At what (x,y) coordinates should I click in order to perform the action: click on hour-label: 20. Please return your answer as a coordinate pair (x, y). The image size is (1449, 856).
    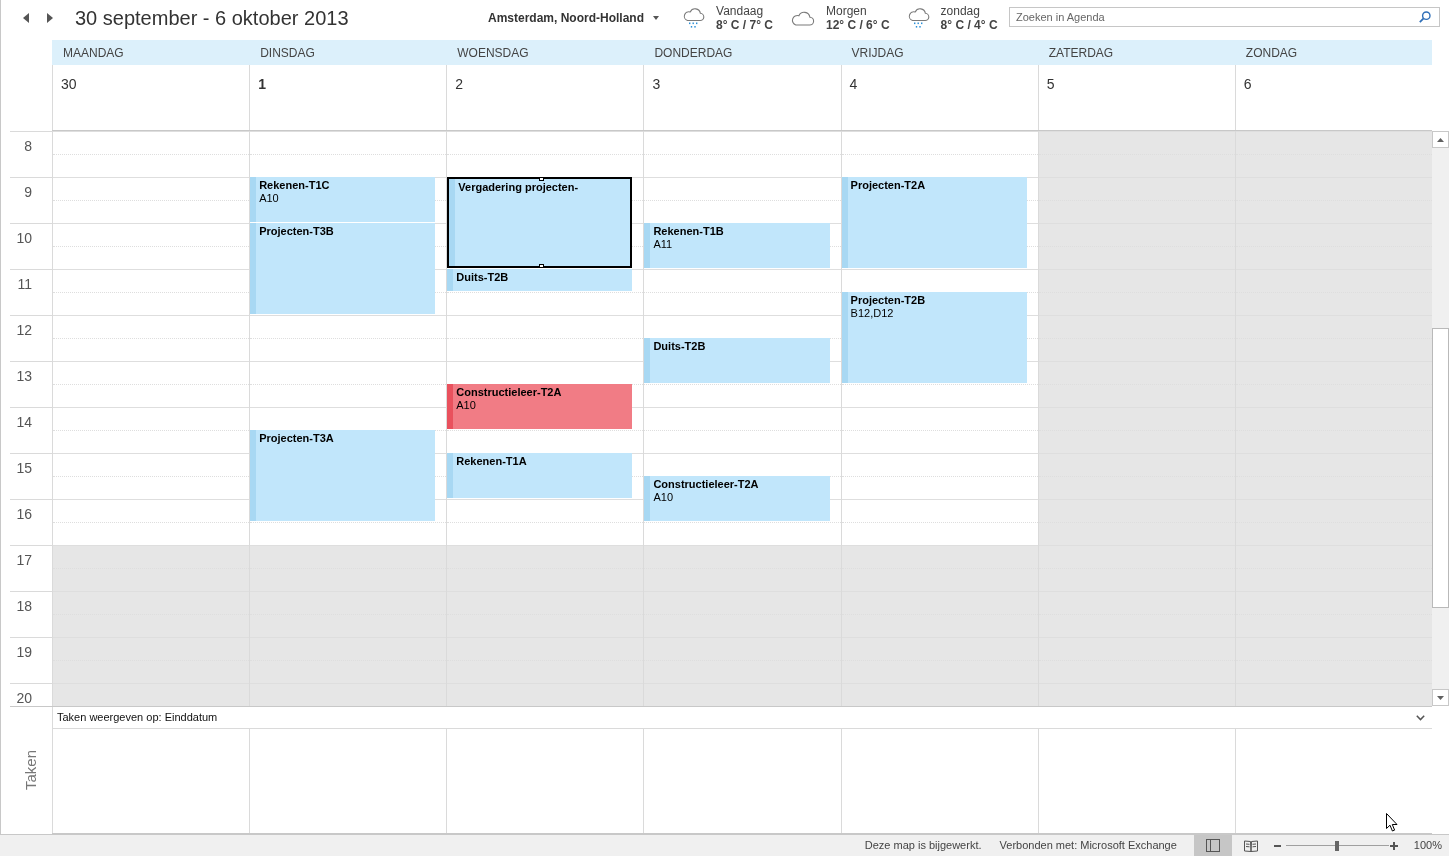
    Looking at the image, I should click on (24, 698).